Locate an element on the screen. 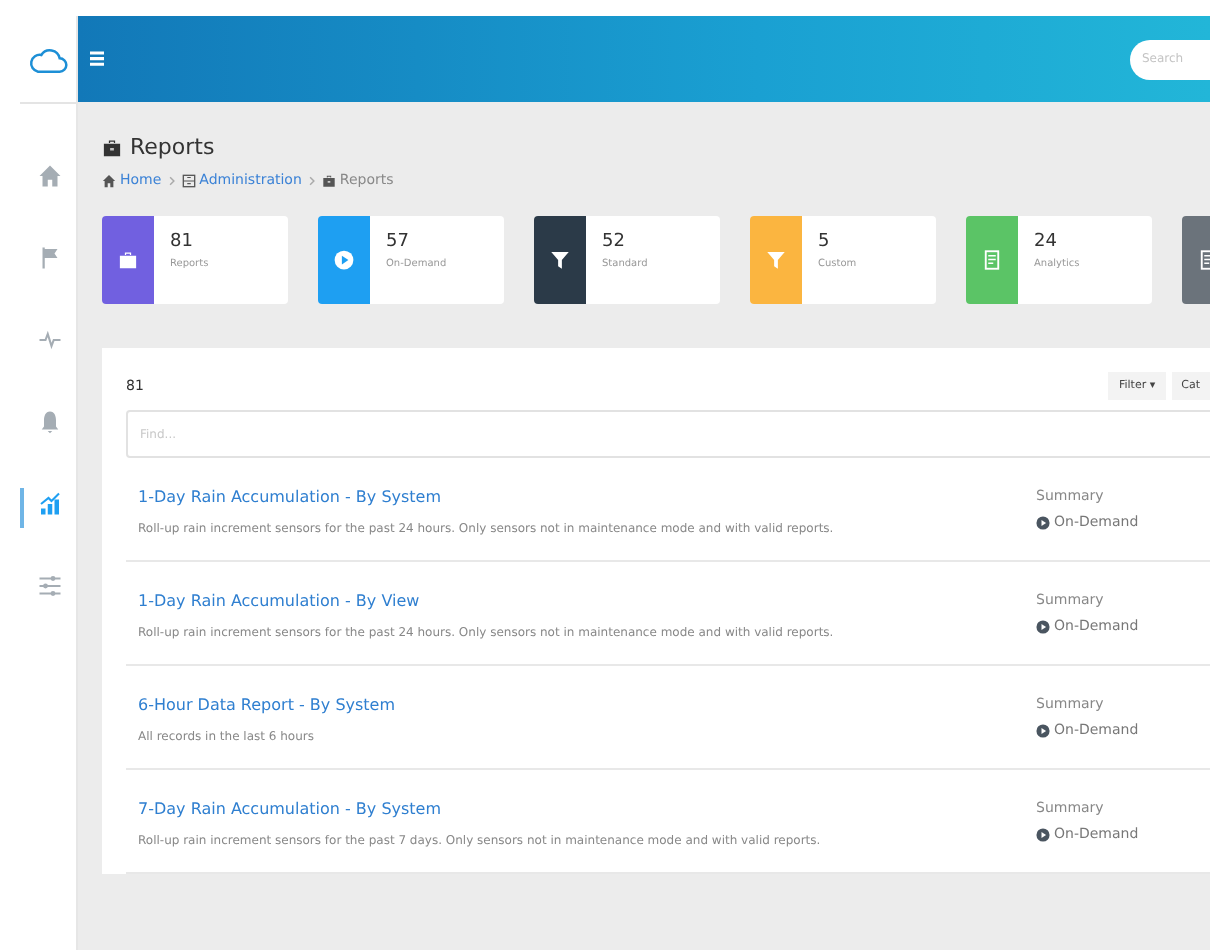  menu-icon is located at coordinates (97, 59).